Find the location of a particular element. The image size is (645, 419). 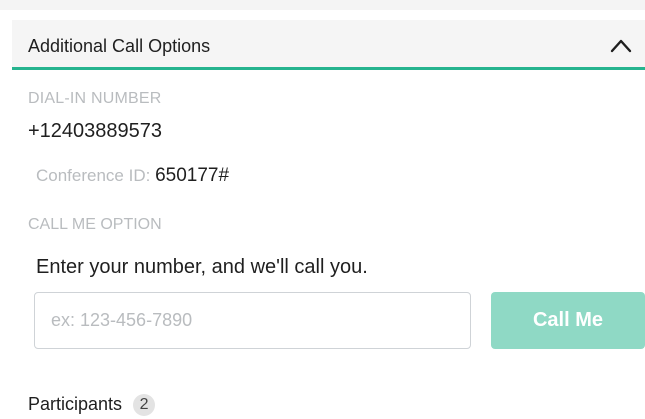

dial-in-label: DIAL-IN NUMBER is located at coordinates (95, 98).